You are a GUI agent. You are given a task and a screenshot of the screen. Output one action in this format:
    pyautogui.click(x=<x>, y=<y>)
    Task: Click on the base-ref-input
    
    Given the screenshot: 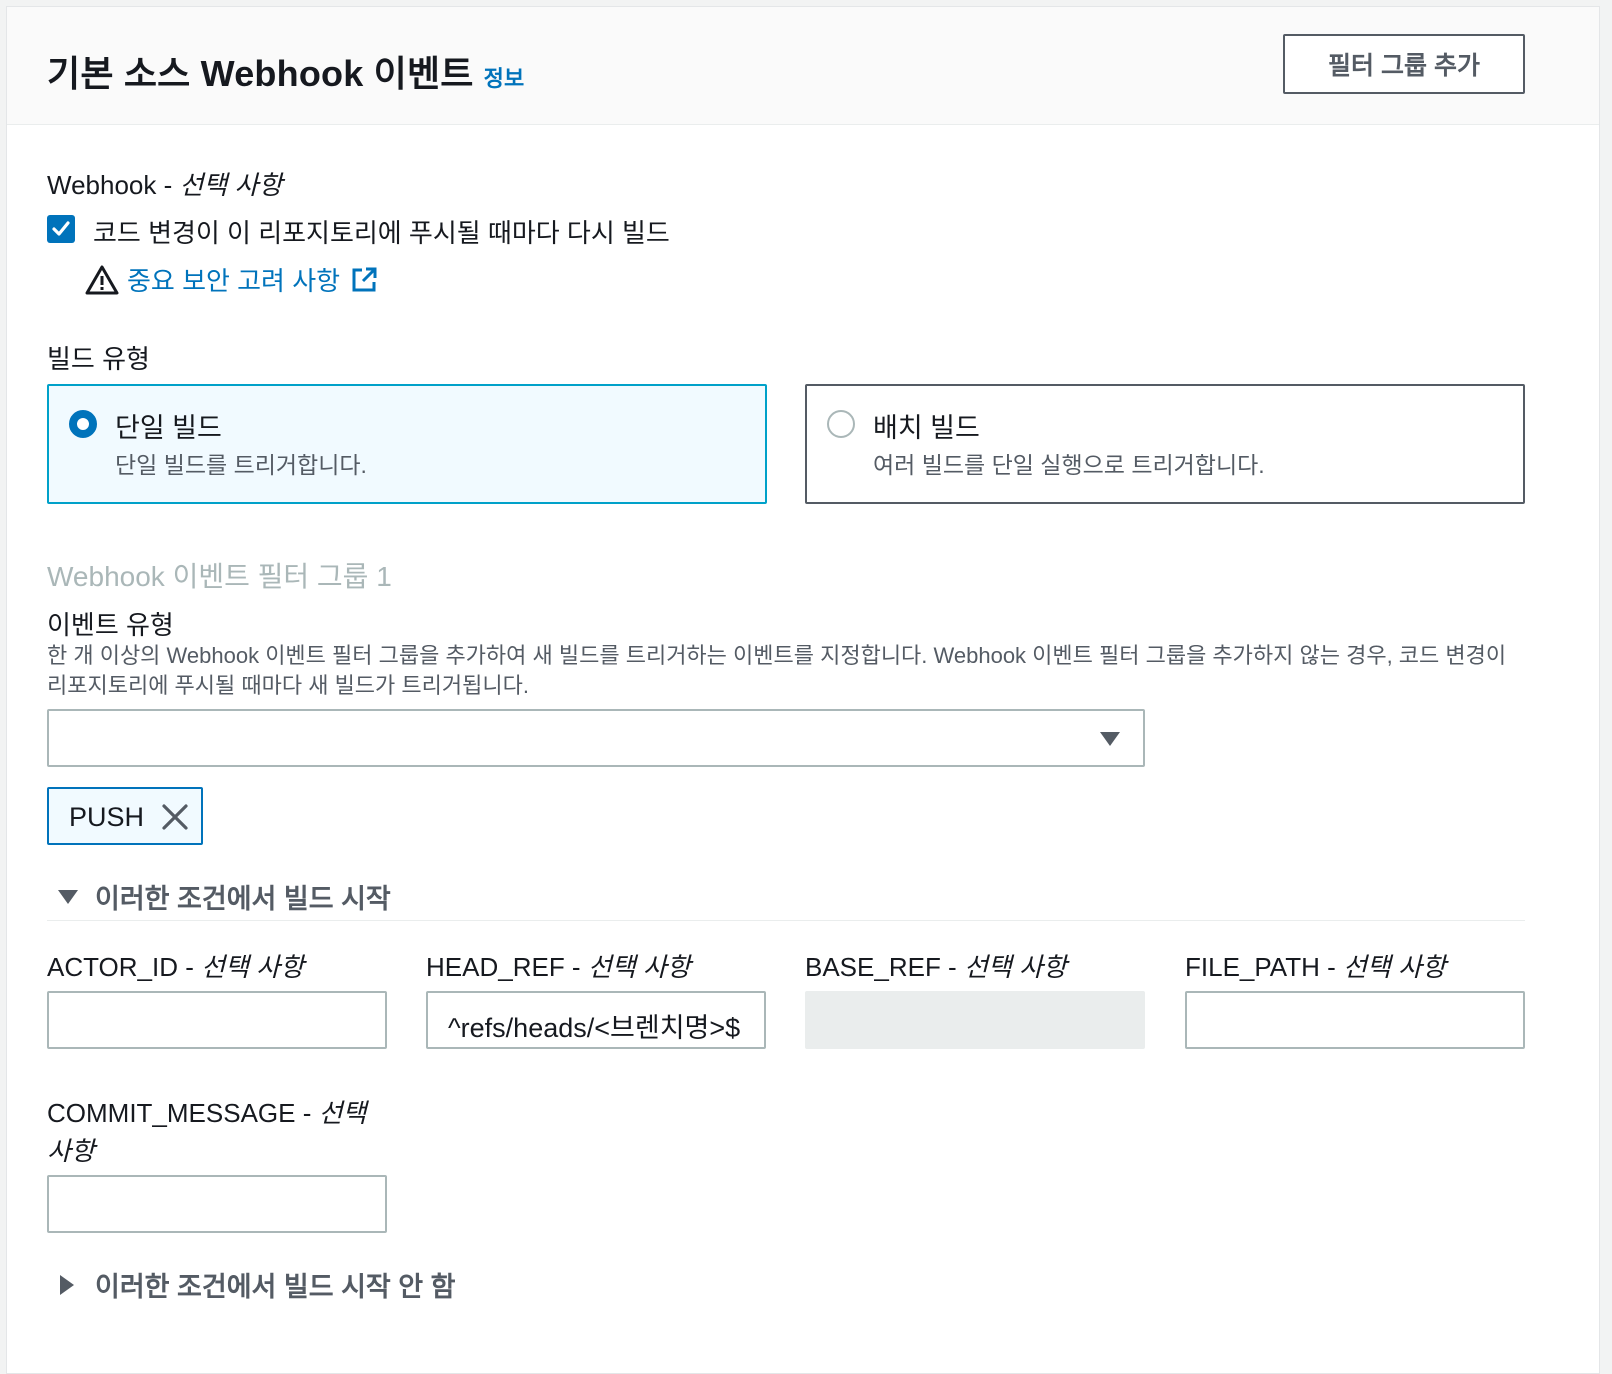 What is the action you would take?
    pyautogui.click(x=975, y=1020)
    